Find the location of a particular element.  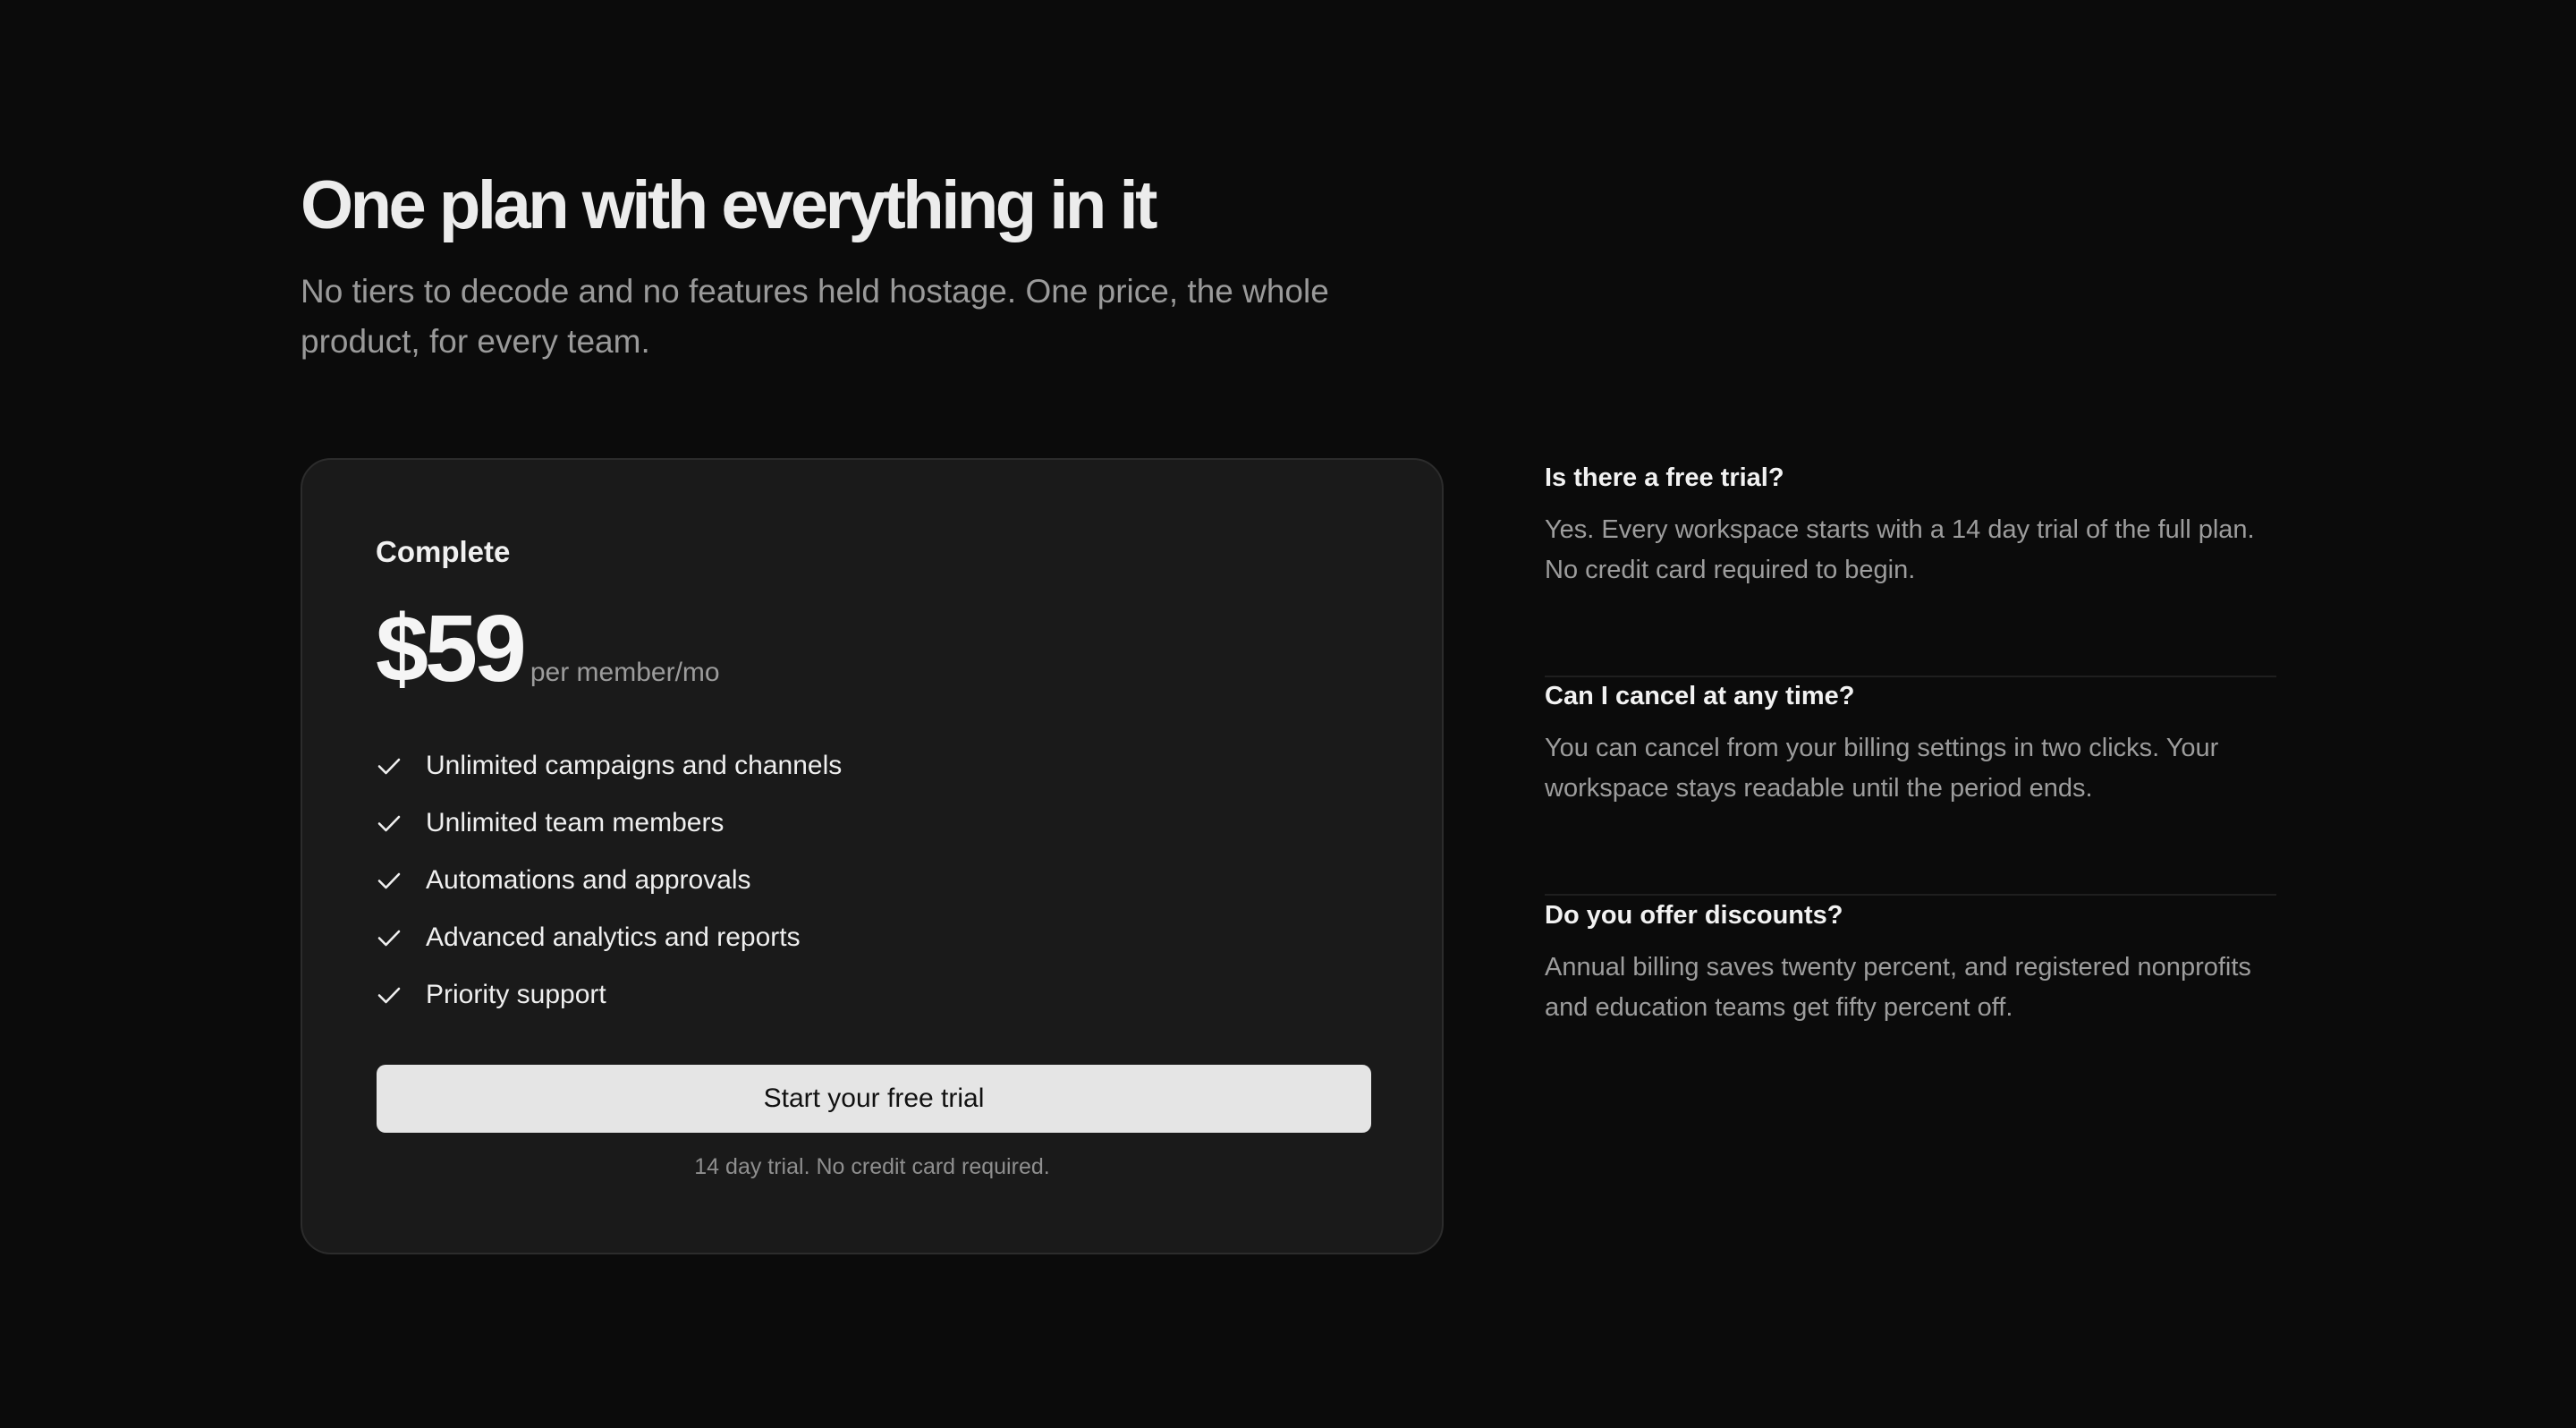

faq-question: Can I cancel at any time? is located at coordinates (1700, 696).